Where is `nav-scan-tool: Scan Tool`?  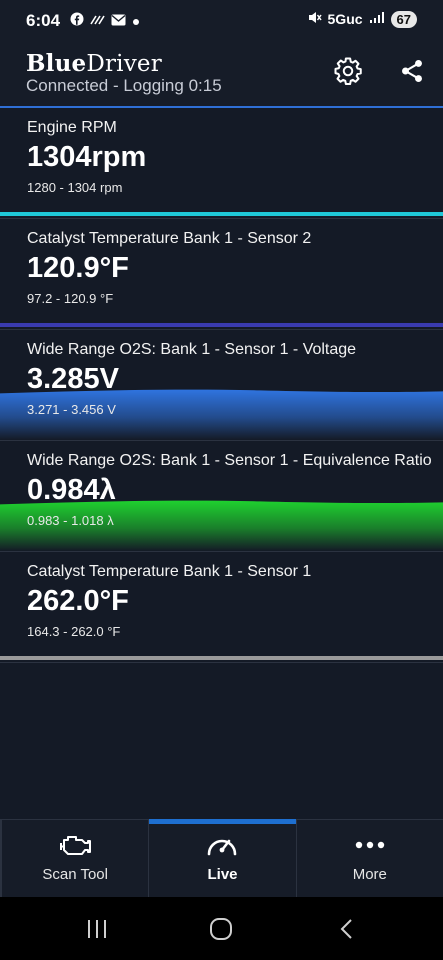 nav-scan-tool: Scan Tool is located at coordinates (74, 859).